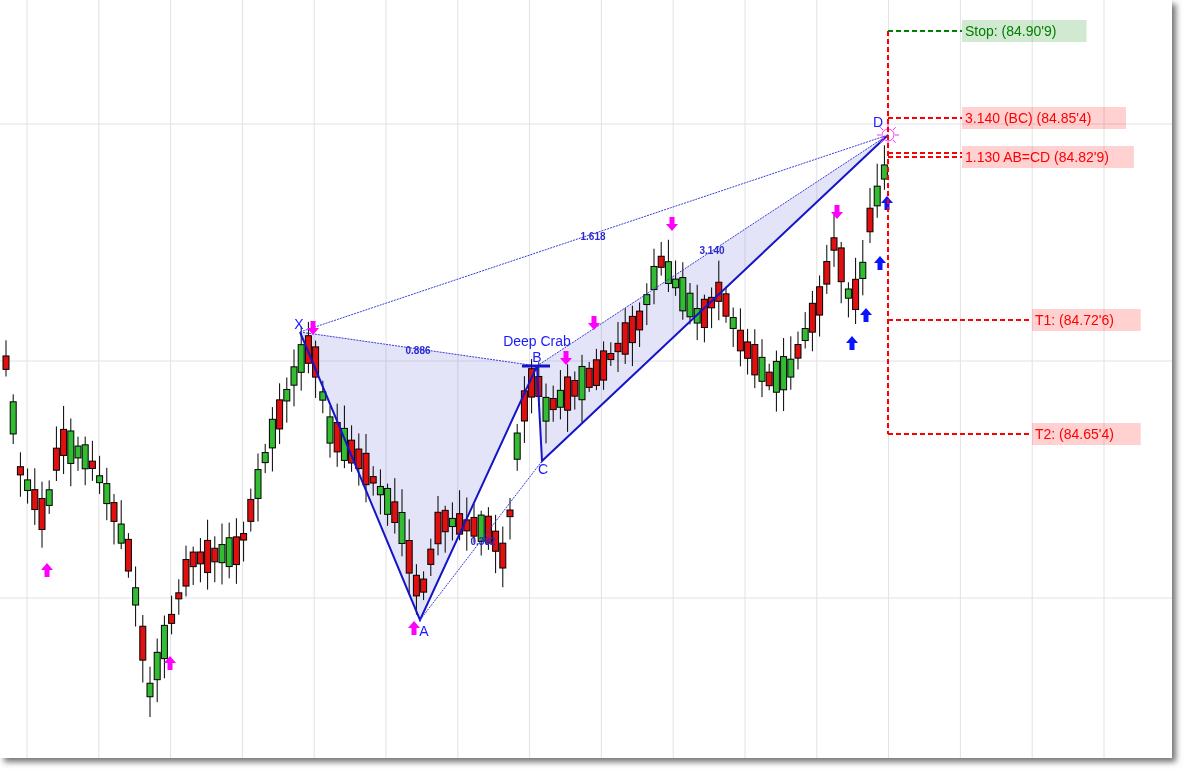  I want to click on point-label: A, so click(424, 631).